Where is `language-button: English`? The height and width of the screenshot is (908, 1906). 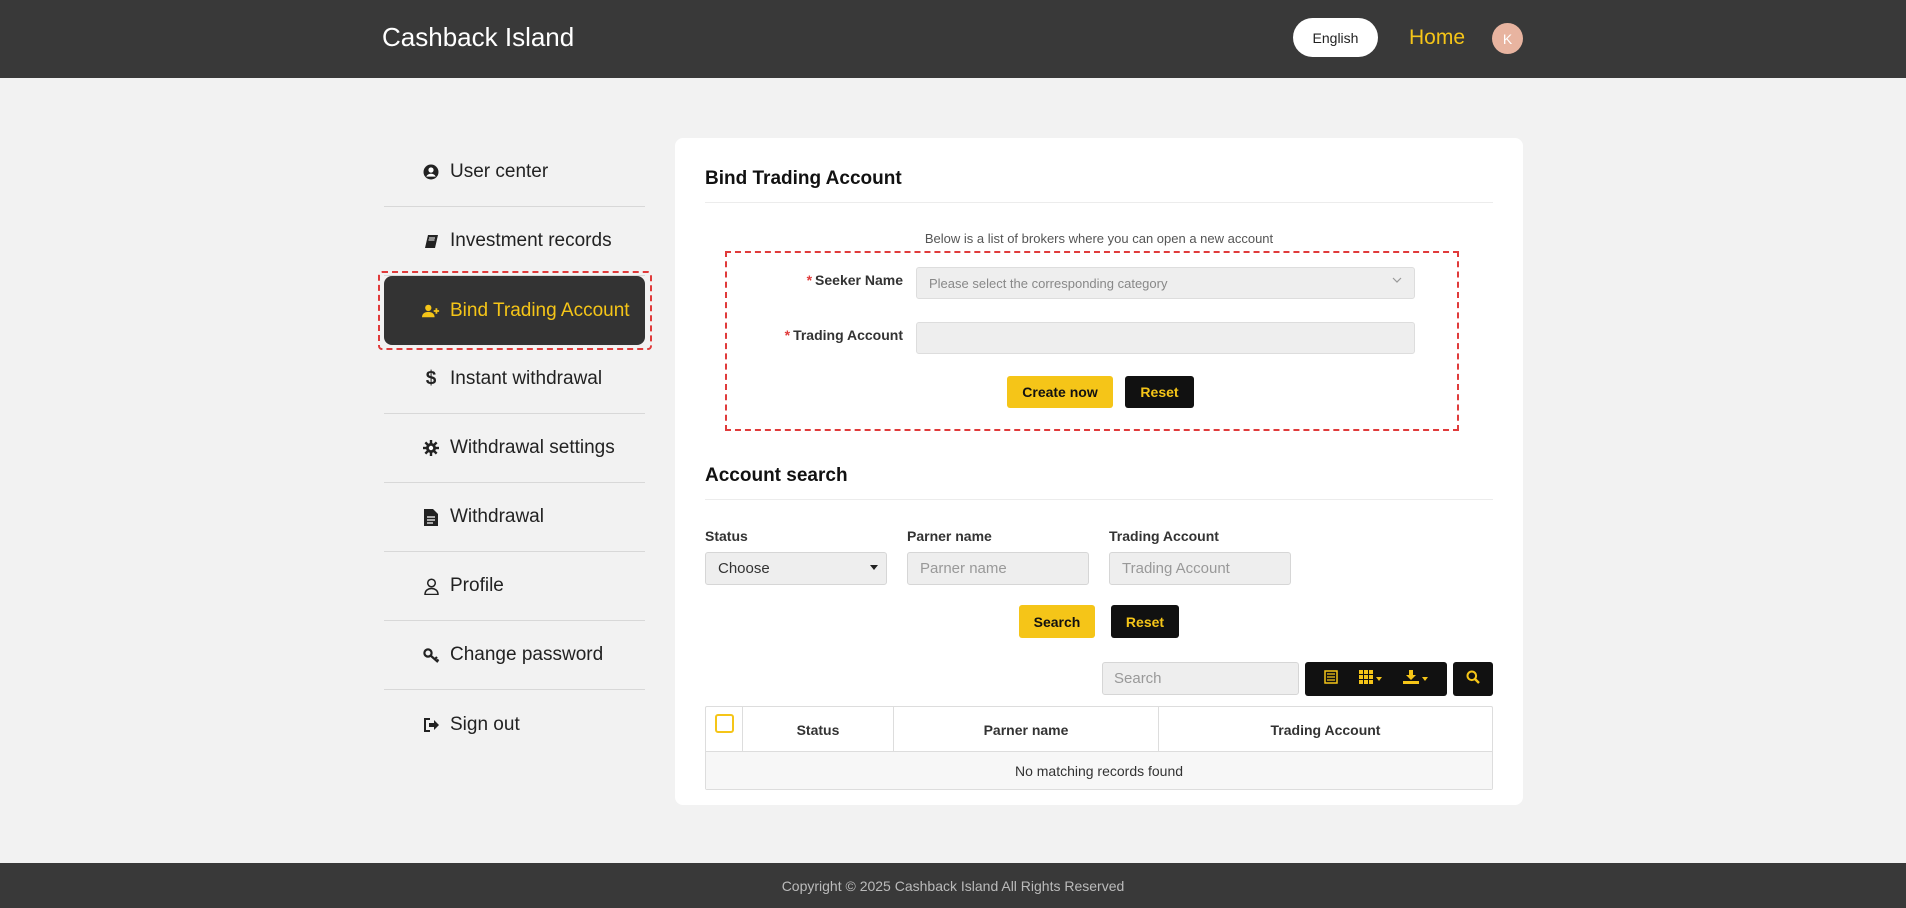
language-button: English is located at coordinates (1335, 37).